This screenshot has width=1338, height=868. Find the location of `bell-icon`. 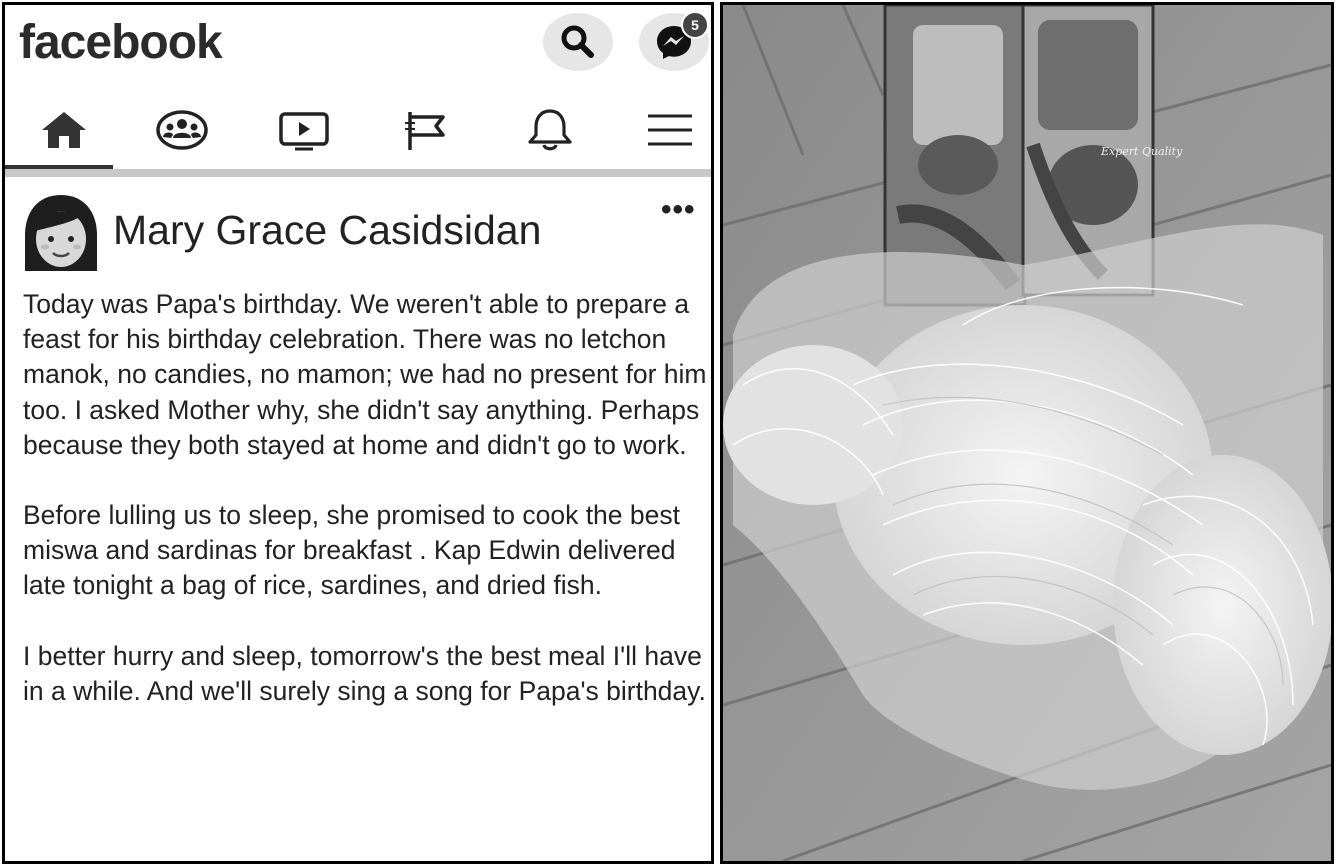

bell-icon is located at coordinates (550, 130).